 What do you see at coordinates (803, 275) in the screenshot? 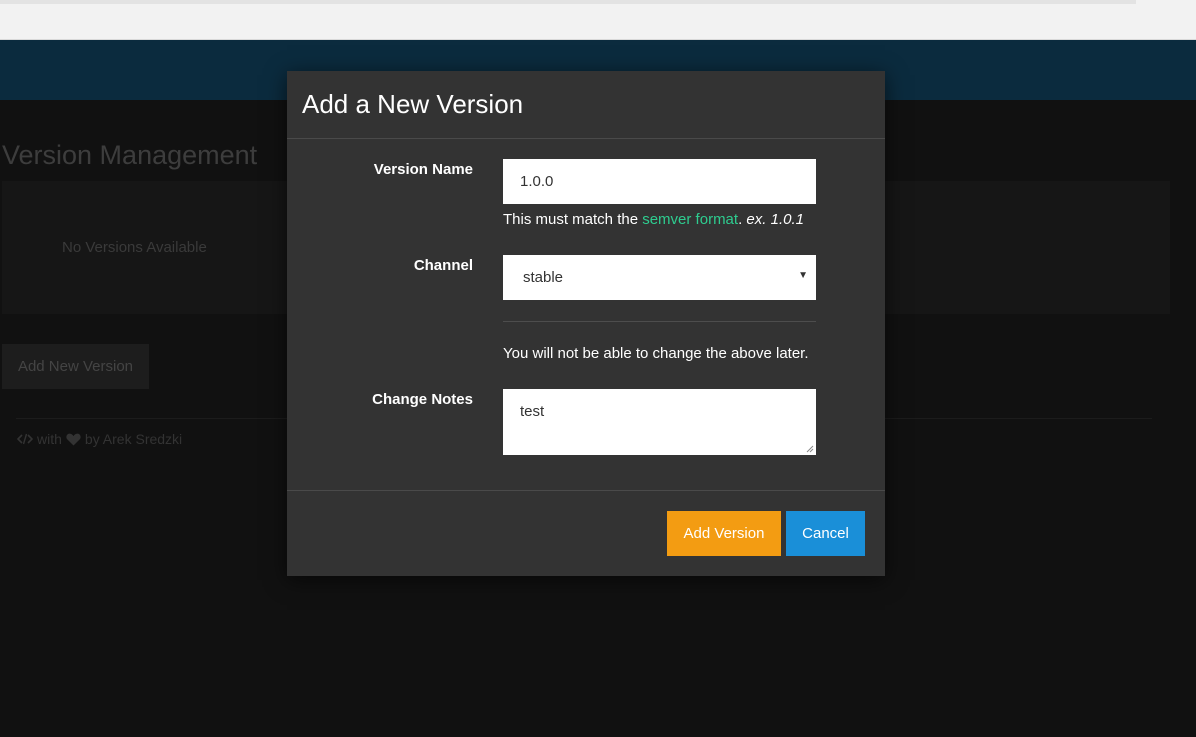
I see `caret-down-icon: ▼` at bounding box center [803, 275].